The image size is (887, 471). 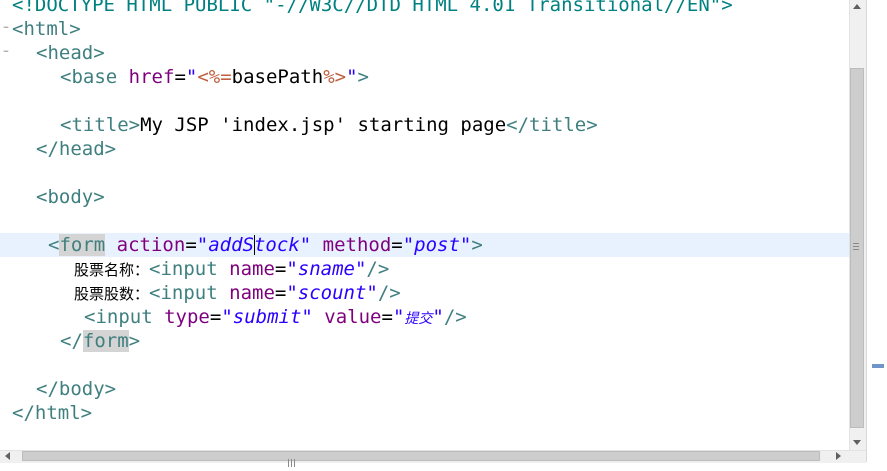 I want to click on current-line: <form action="addStock" method="post">, so click(x=424, y=245).